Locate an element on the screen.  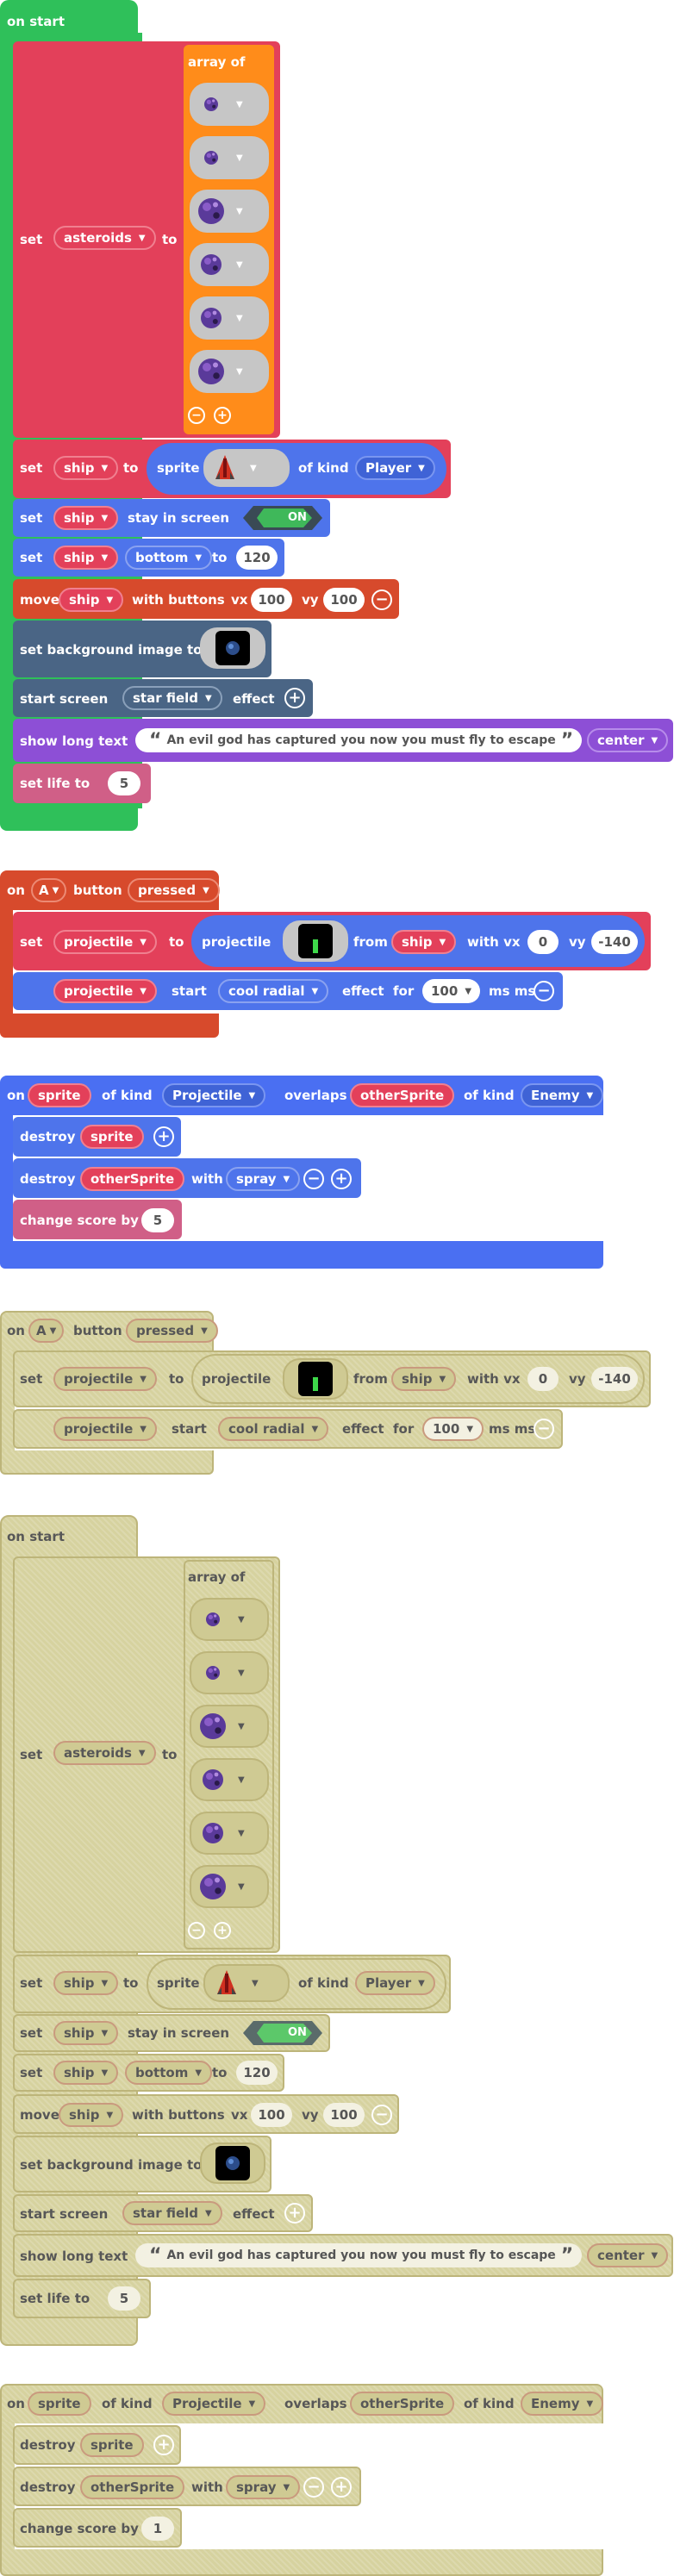
vy-input: 100 is located at coordinates (344, 600).